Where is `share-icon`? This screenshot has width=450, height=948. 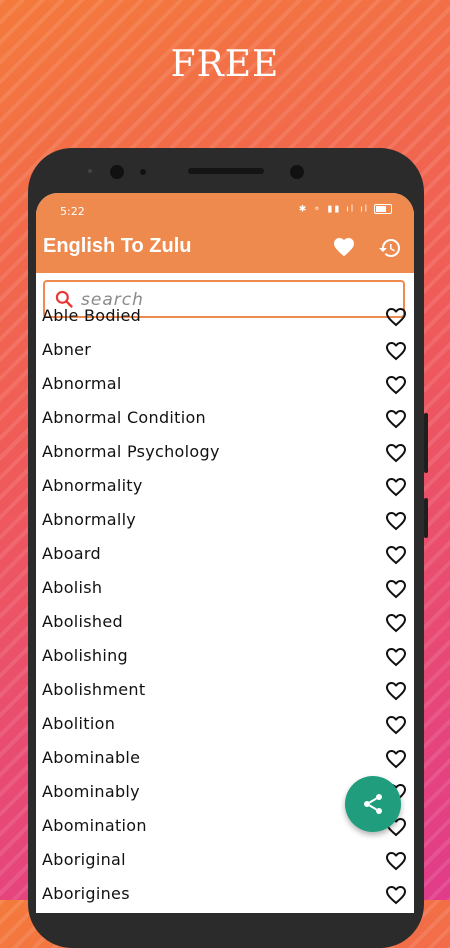 share-icon is located at coordinates (373, 804).